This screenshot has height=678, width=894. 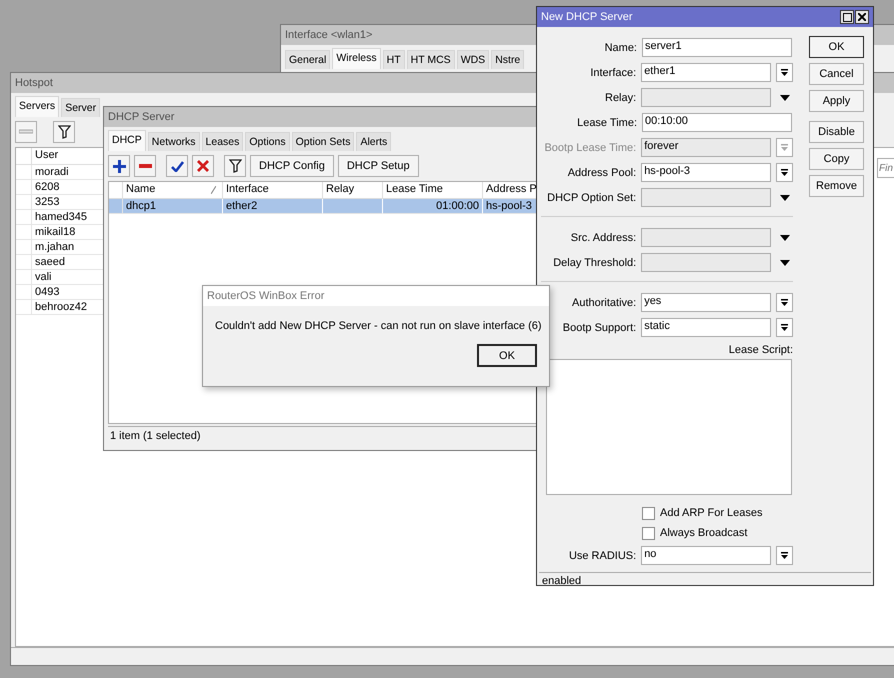 What do you see at coordinates (706, 72) in the screenshot?
I see `input-field: ether1` at bounding box center [706, 72].